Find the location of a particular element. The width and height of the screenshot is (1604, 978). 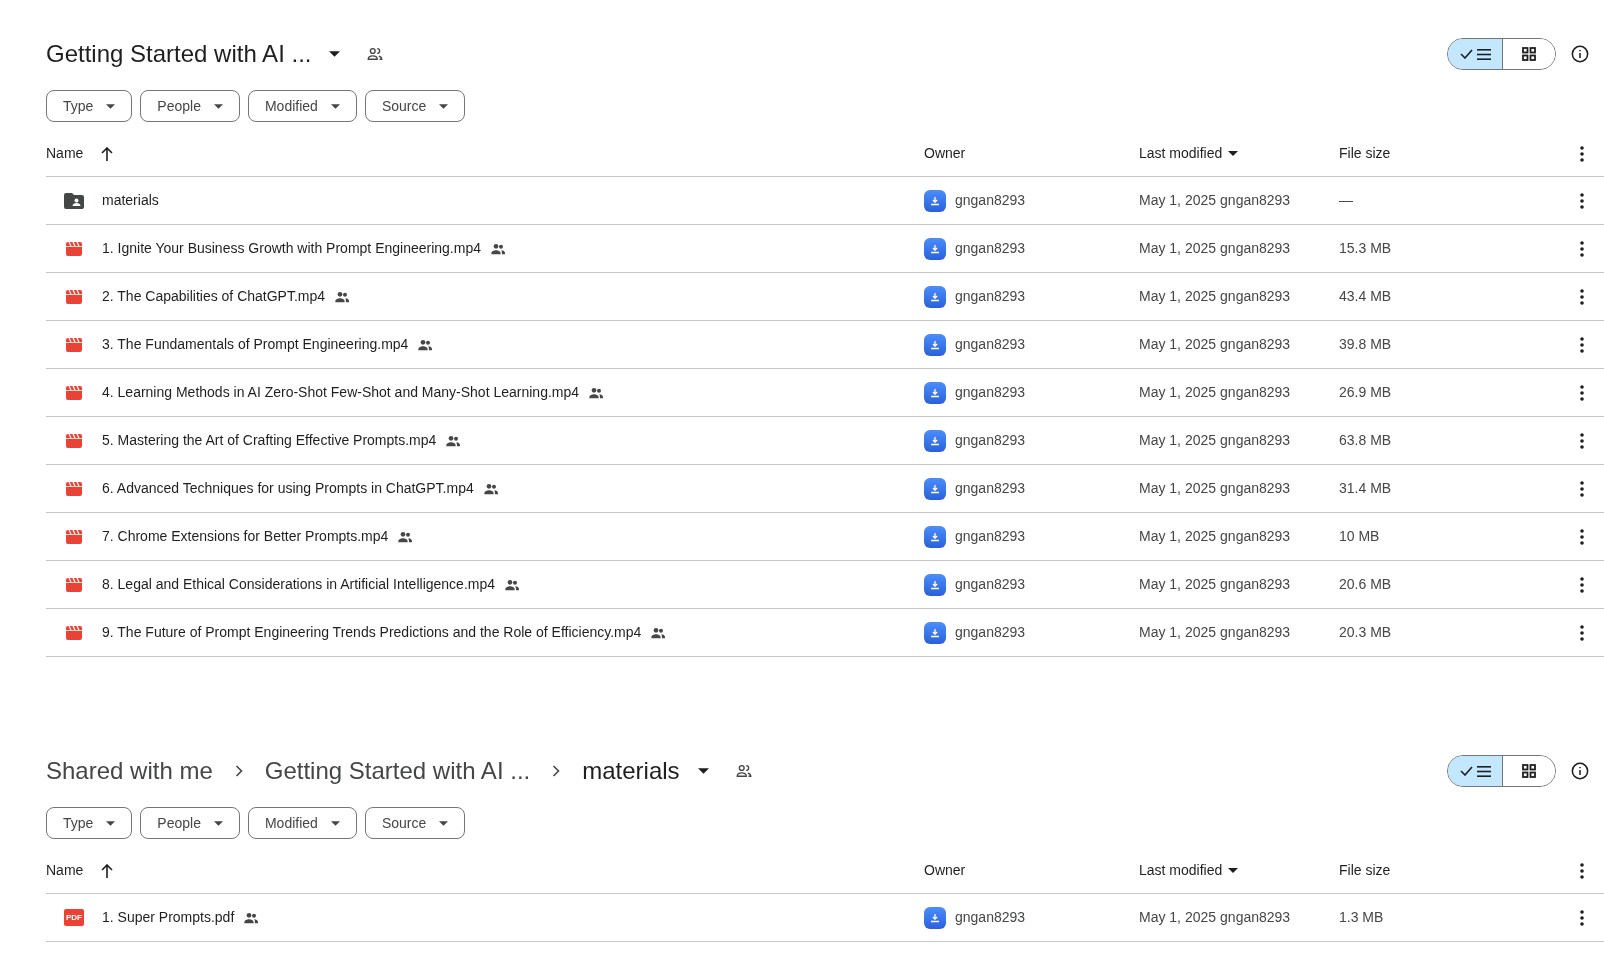

file-name: materials is located at coordinates (130, 200).